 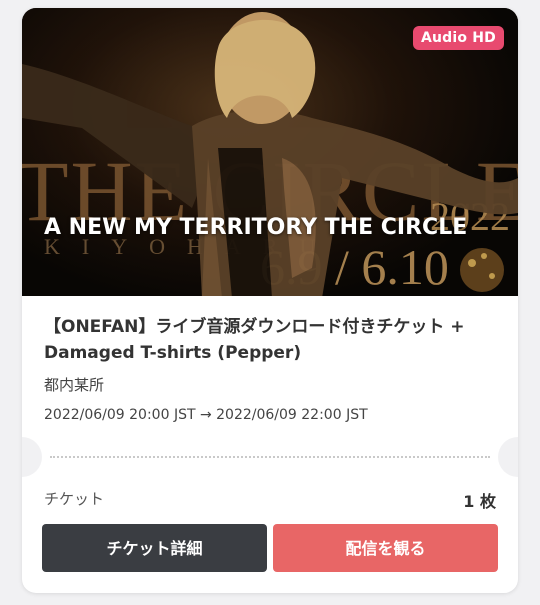 I want to click on venue-text: 都内某所, so click(x=74, y=385).